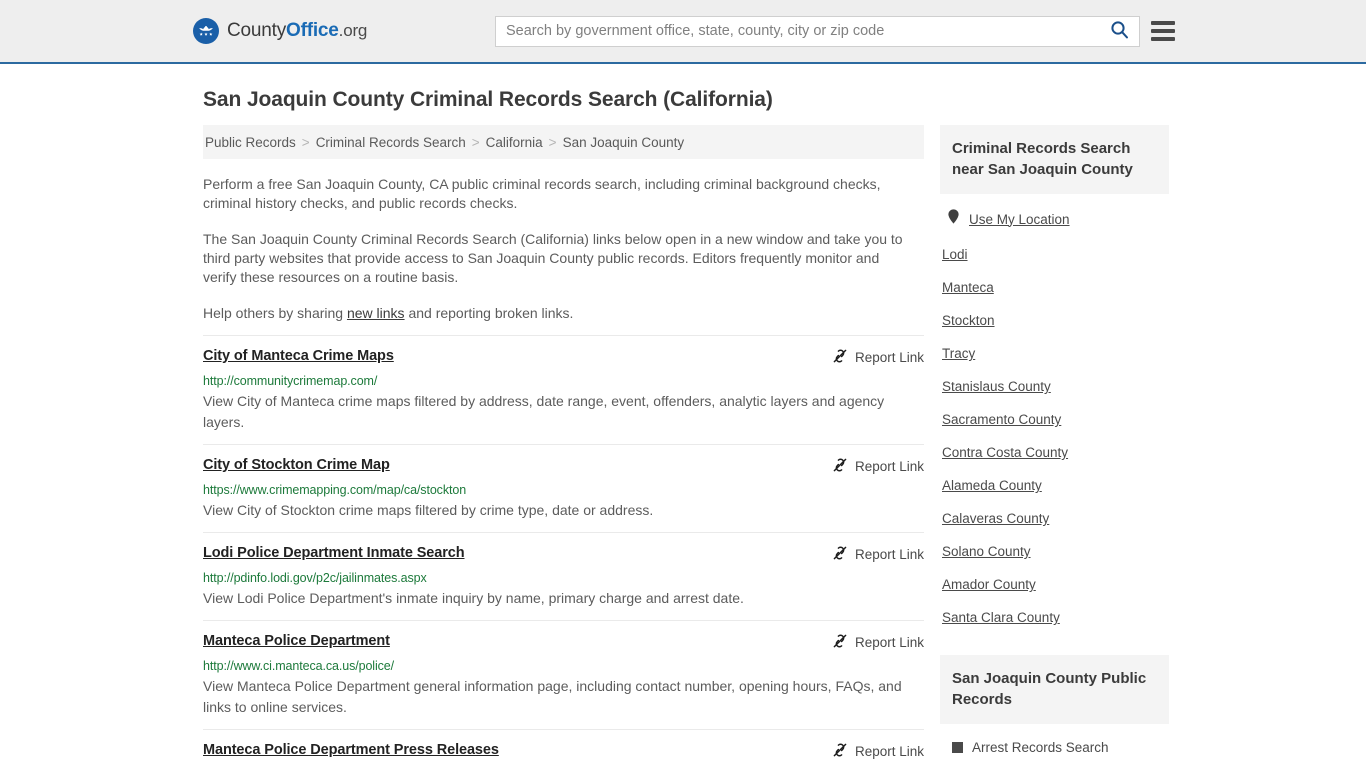 The image size is (1366, 768). I want to click on sidebar-link-santa-clara-county: Santa Clara County, so click(1054, 617).